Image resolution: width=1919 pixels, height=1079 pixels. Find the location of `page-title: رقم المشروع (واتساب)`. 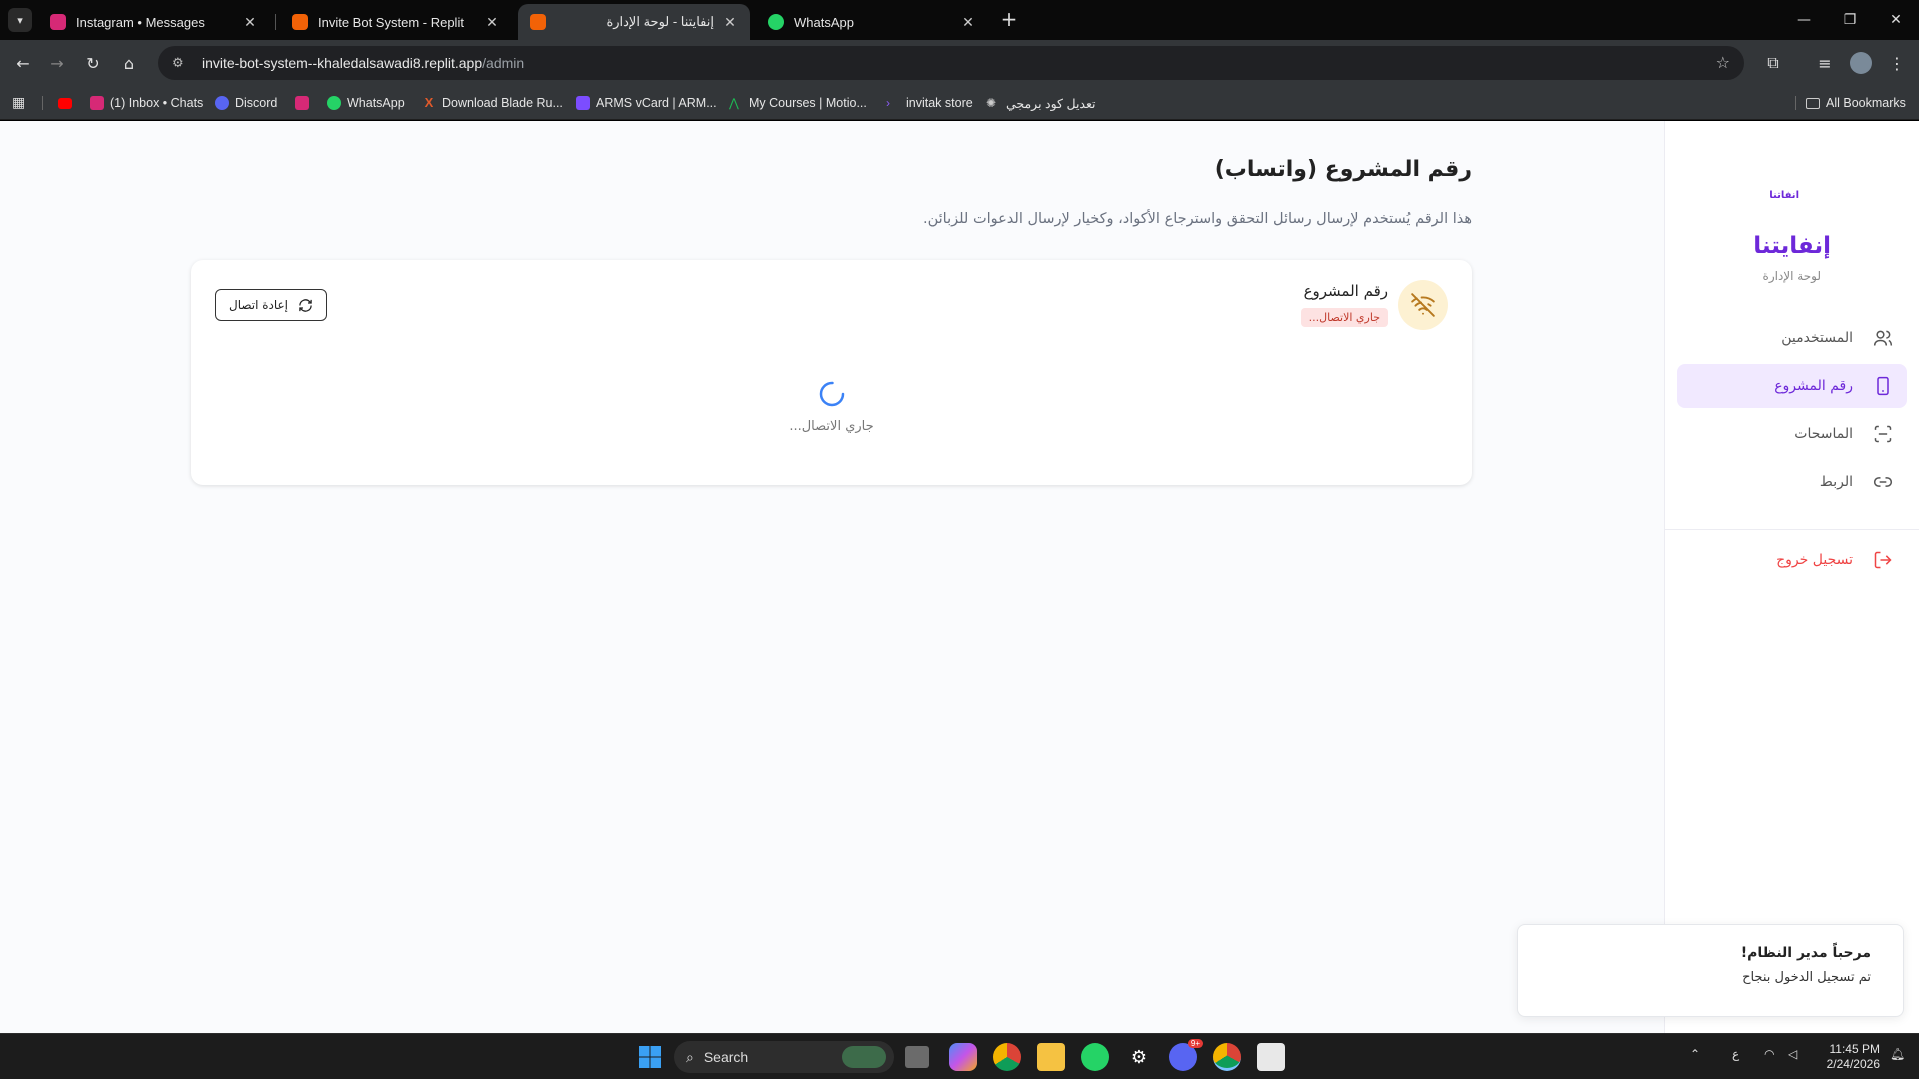

page-title: رقم المشروع (واتساب) is located at coordinates (1343, 169).